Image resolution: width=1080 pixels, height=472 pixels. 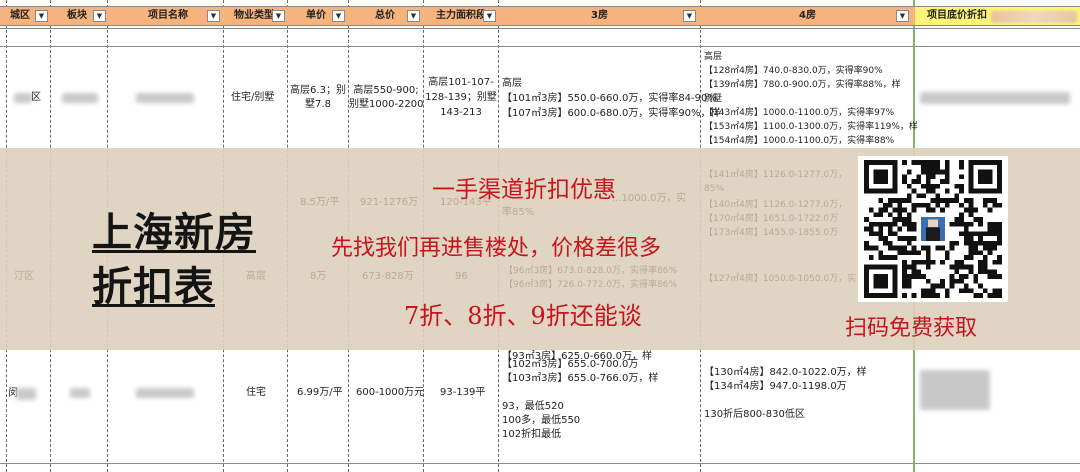 What do you see at coordinates (609, 98) in the screenshot?
I see `room3-line: 【101㎡3房】550.0-660.0万，实得率84-90%` at bounding box center [609, 98].